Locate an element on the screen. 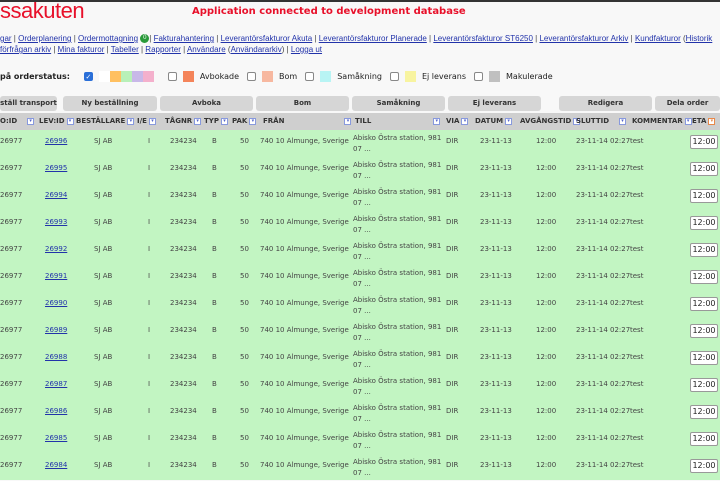  nav-tabeller: Tabeller is located at coordinates (125, 49).